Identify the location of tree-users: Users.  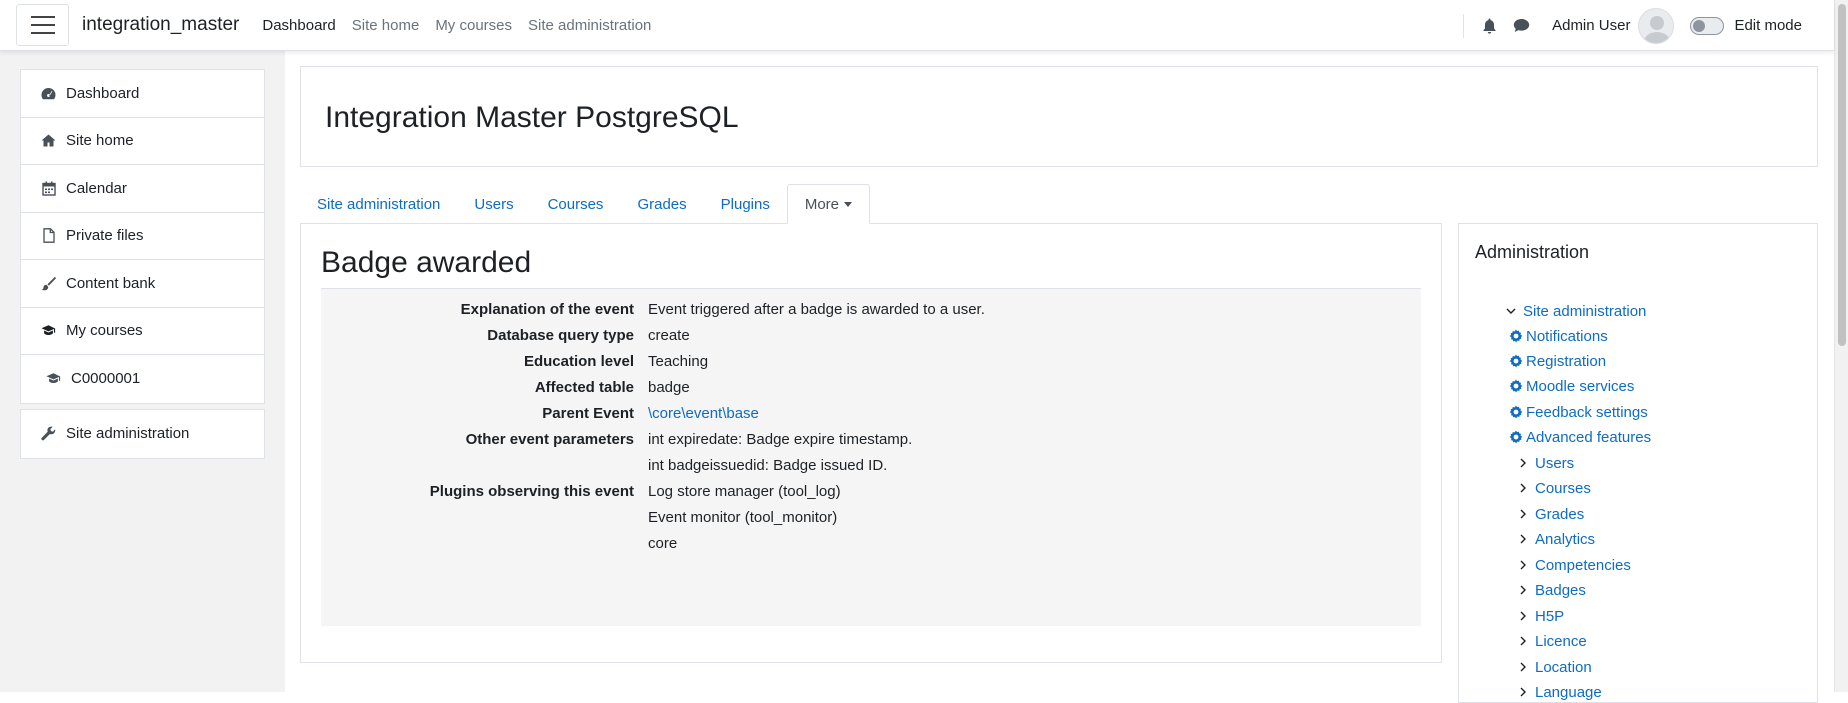
(1545, 463).